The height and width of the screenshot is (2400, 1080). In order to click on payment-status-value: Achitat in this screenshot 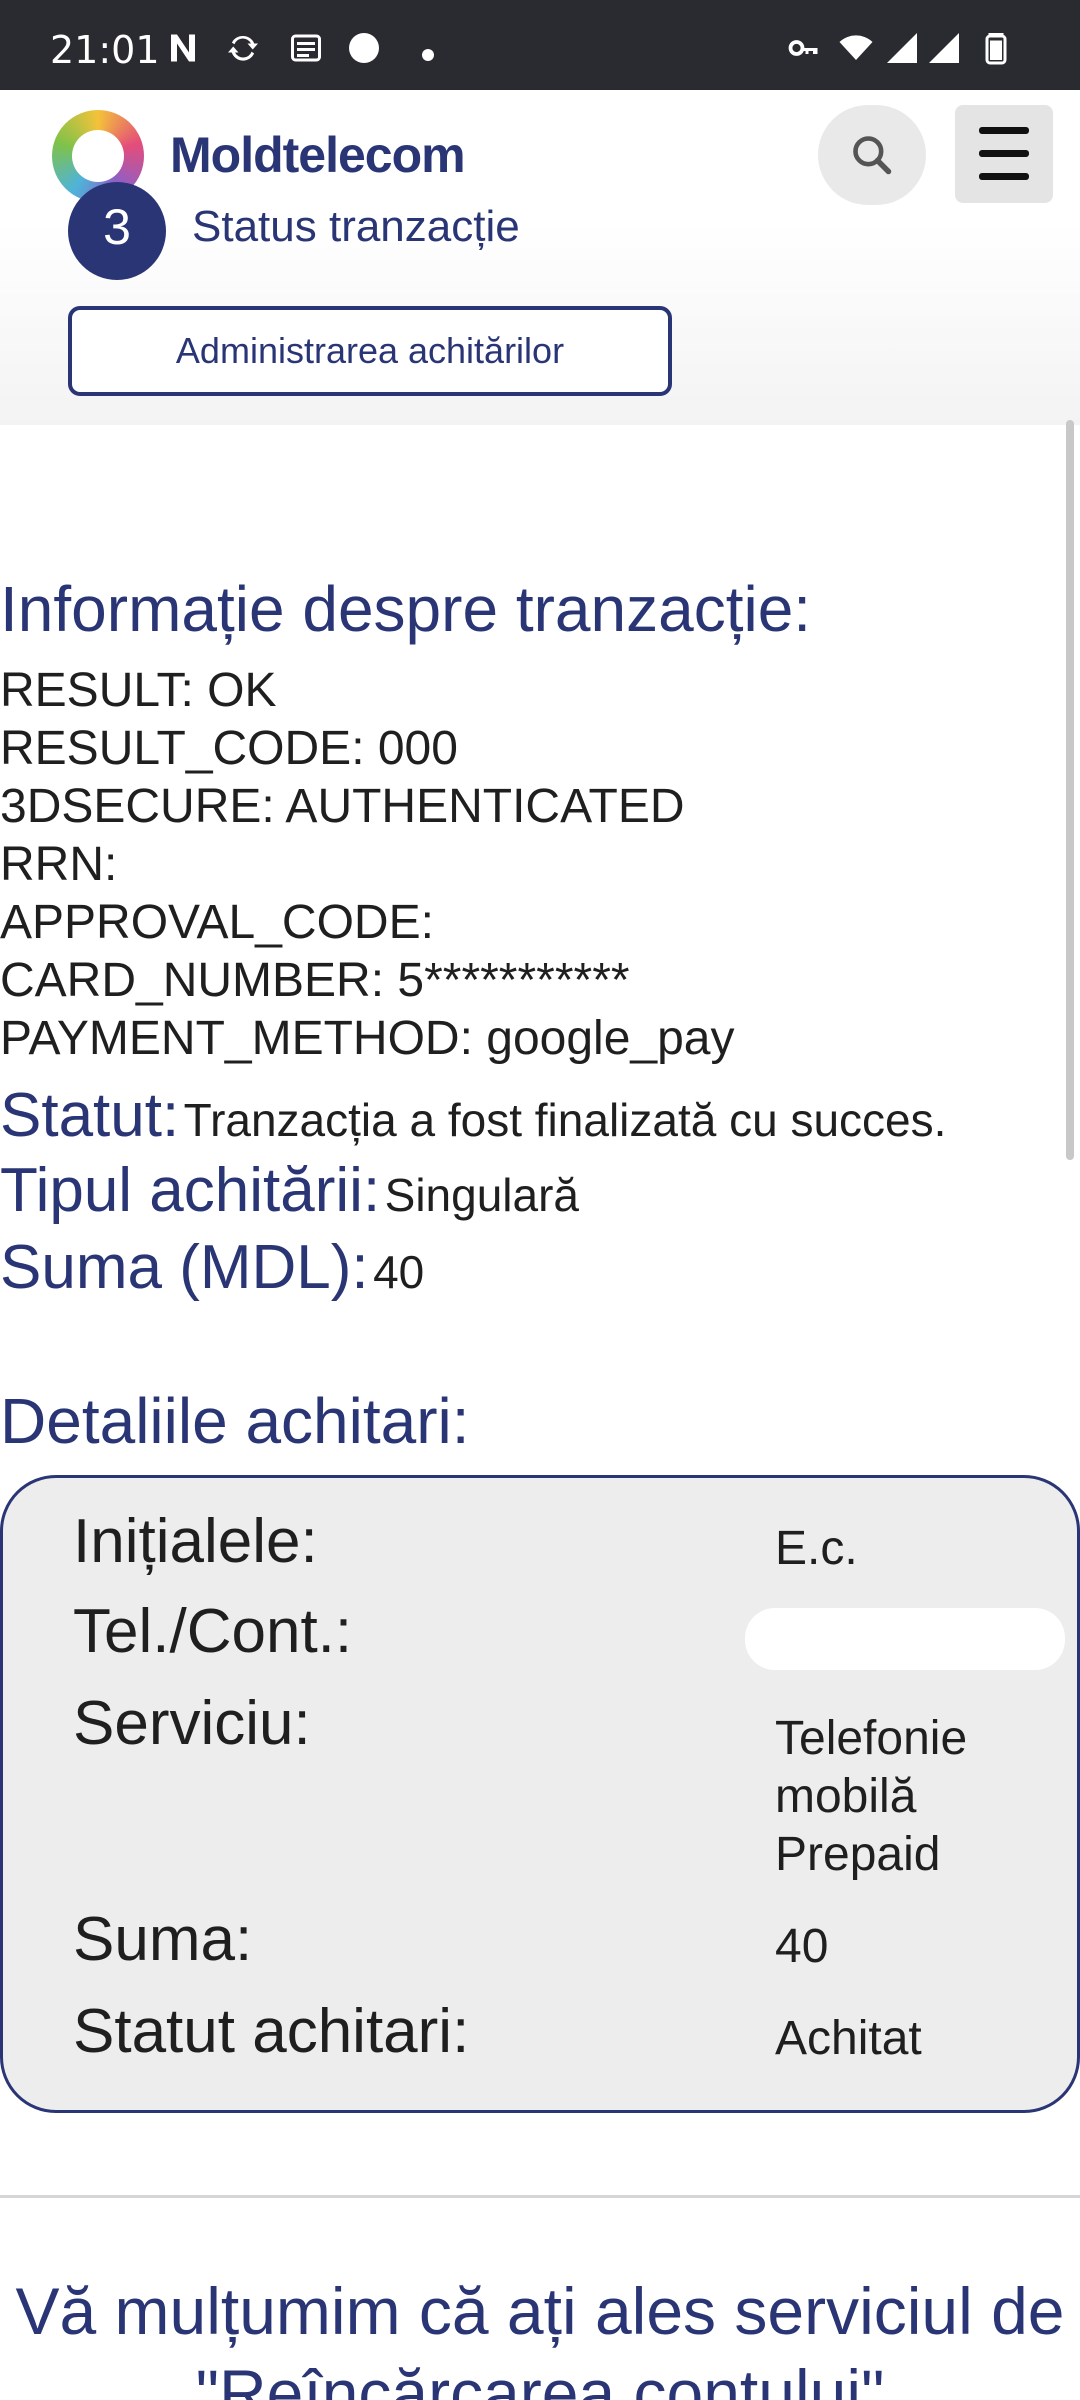, I will do `click(848, 2038)`.